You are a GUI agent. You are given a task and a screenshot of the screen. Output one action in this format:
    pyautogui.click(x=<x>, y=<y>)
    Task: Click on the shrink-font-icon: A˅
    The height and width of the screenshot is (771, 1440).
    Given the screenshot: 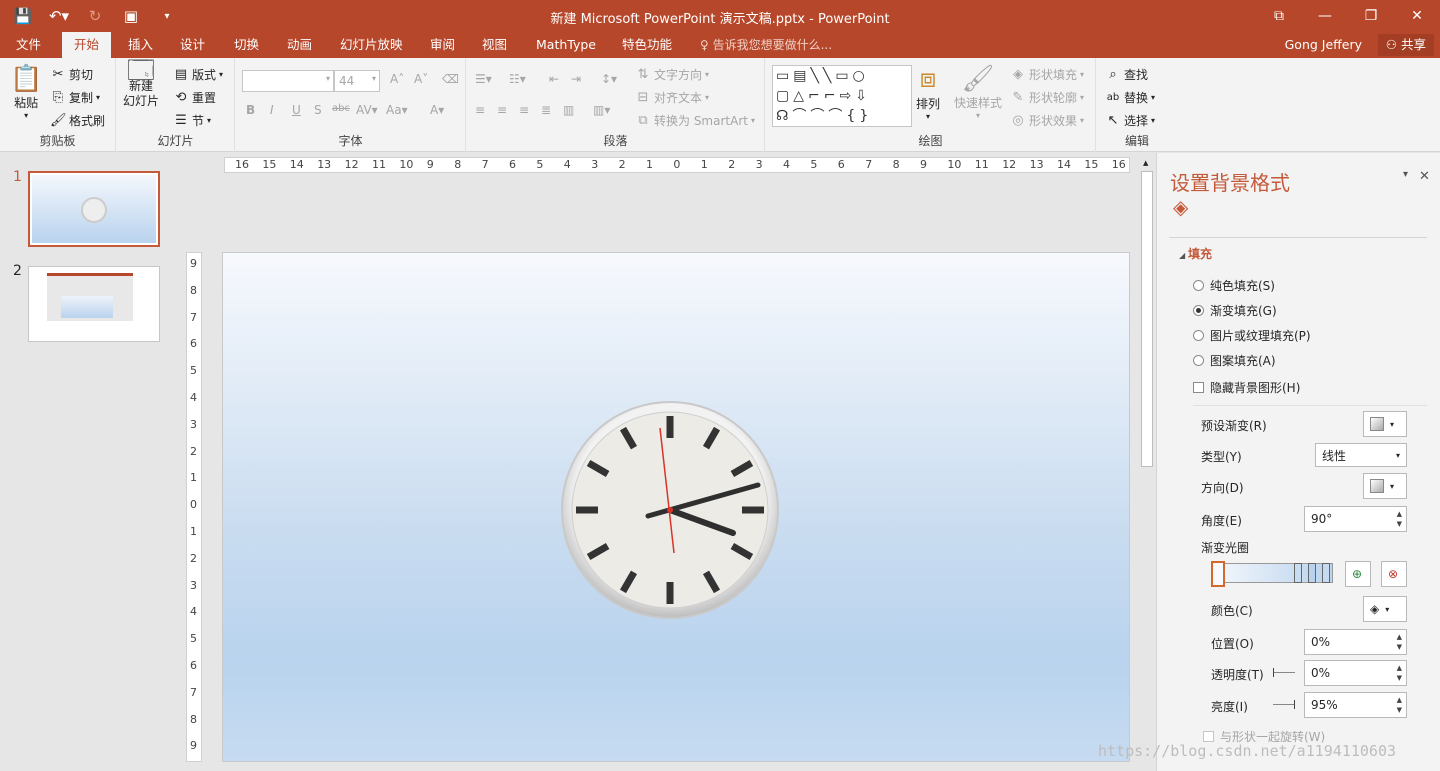 What is the action you would take?
    pyautogui.click(x=421, y=79)
    